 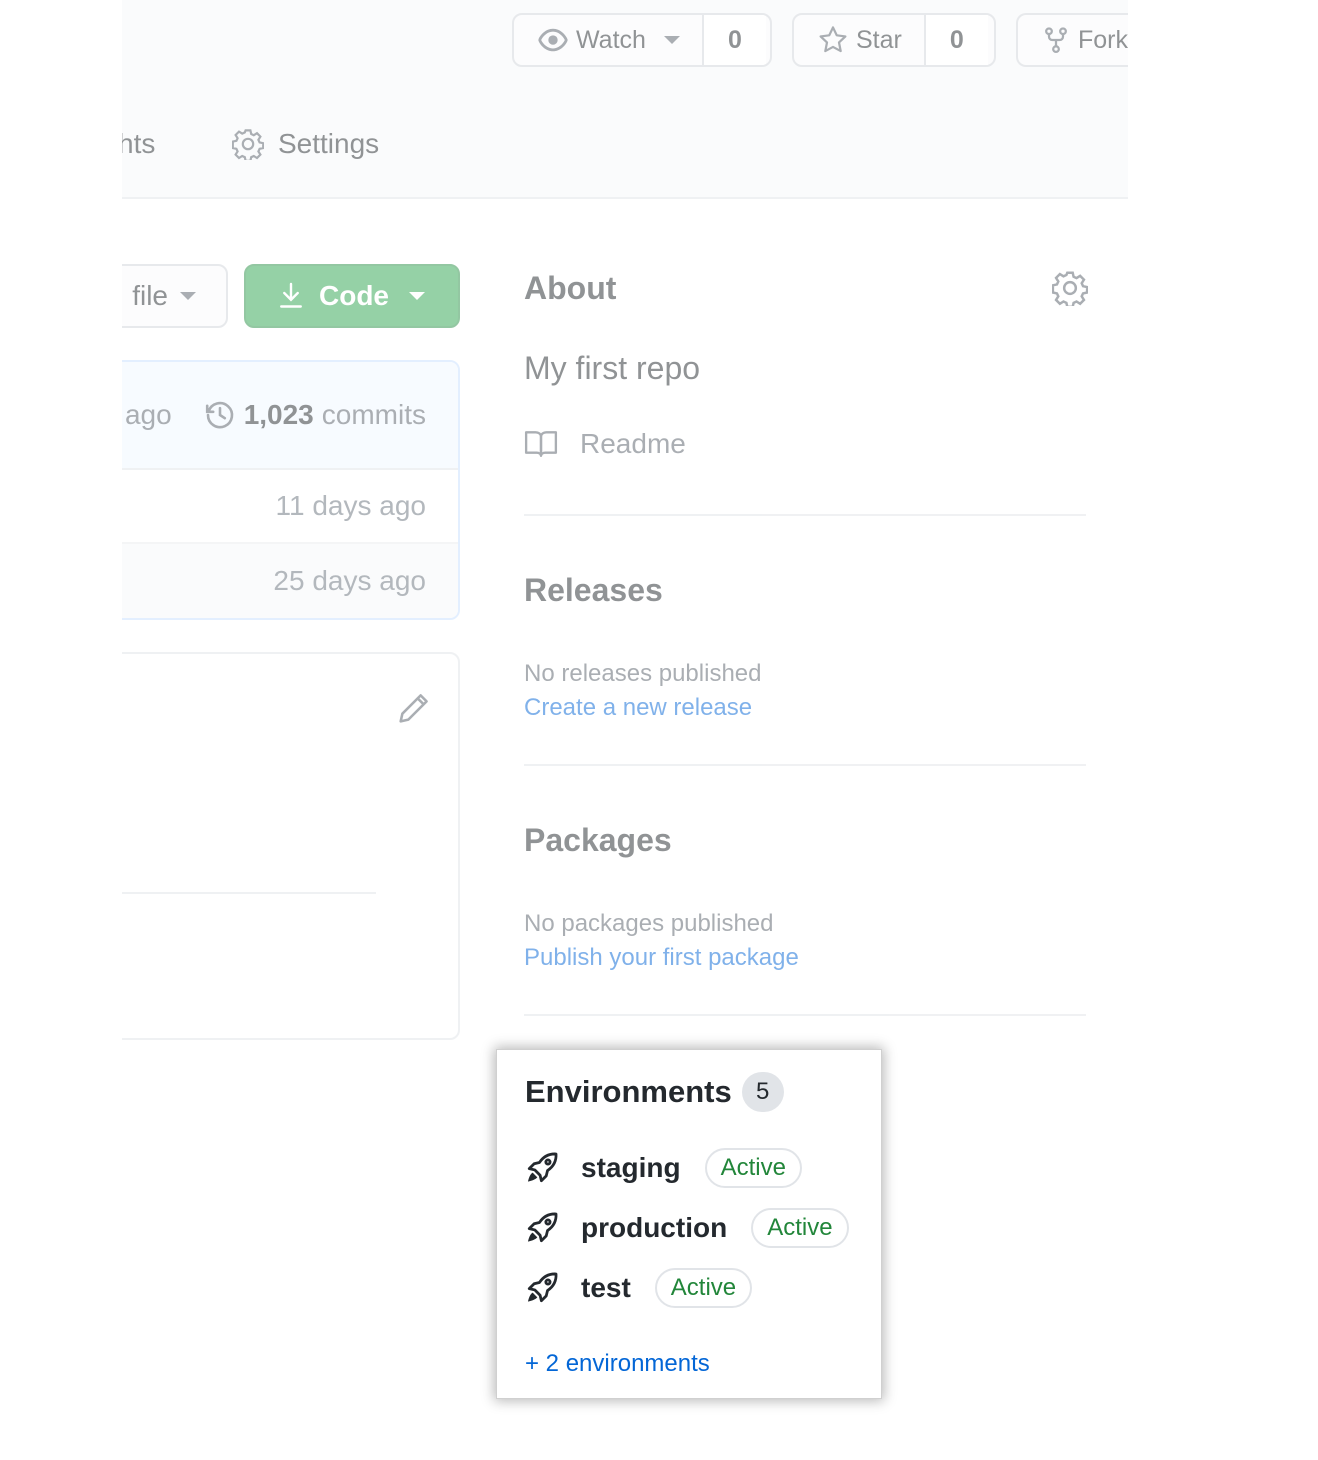 What do you see at coordinates (349, 580) in the screenshot?
I see `file-row-age: 25 days ago` at bounding box center [349, 580].